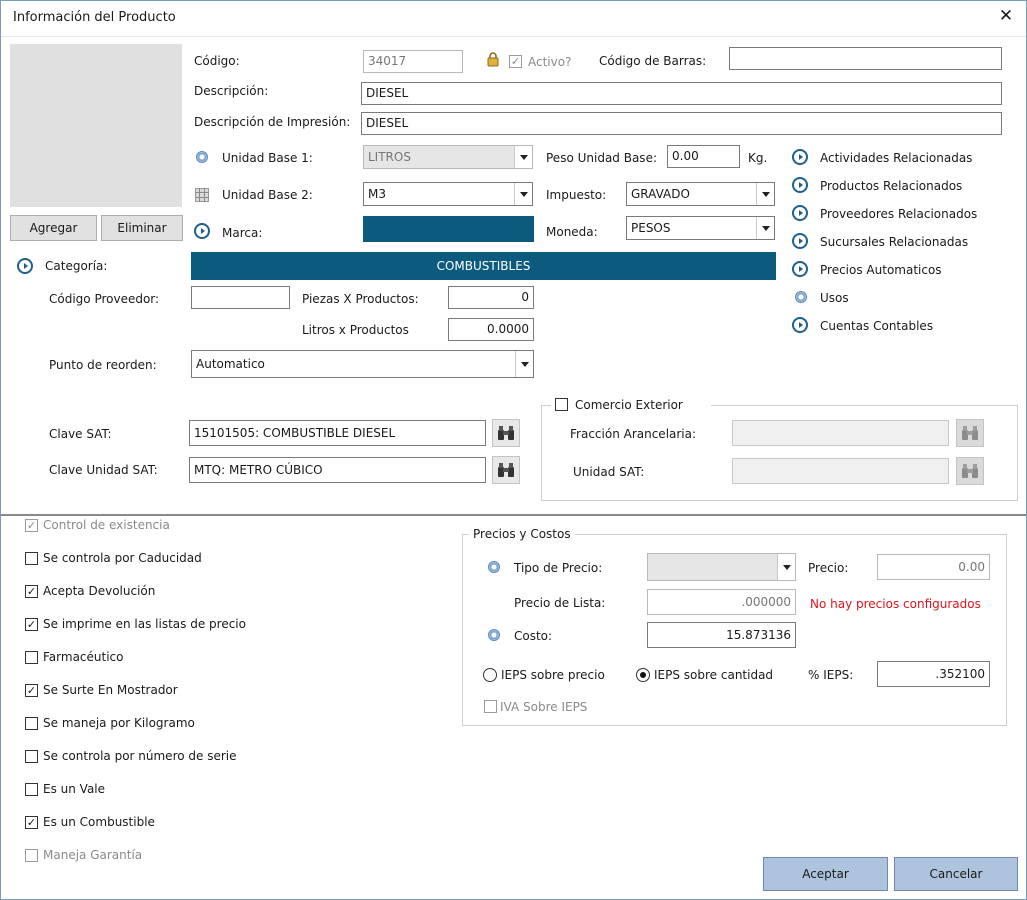  Describe the element at coordinates (834, 298) in the screenshot. I see `link-usos: Usos` at that location.